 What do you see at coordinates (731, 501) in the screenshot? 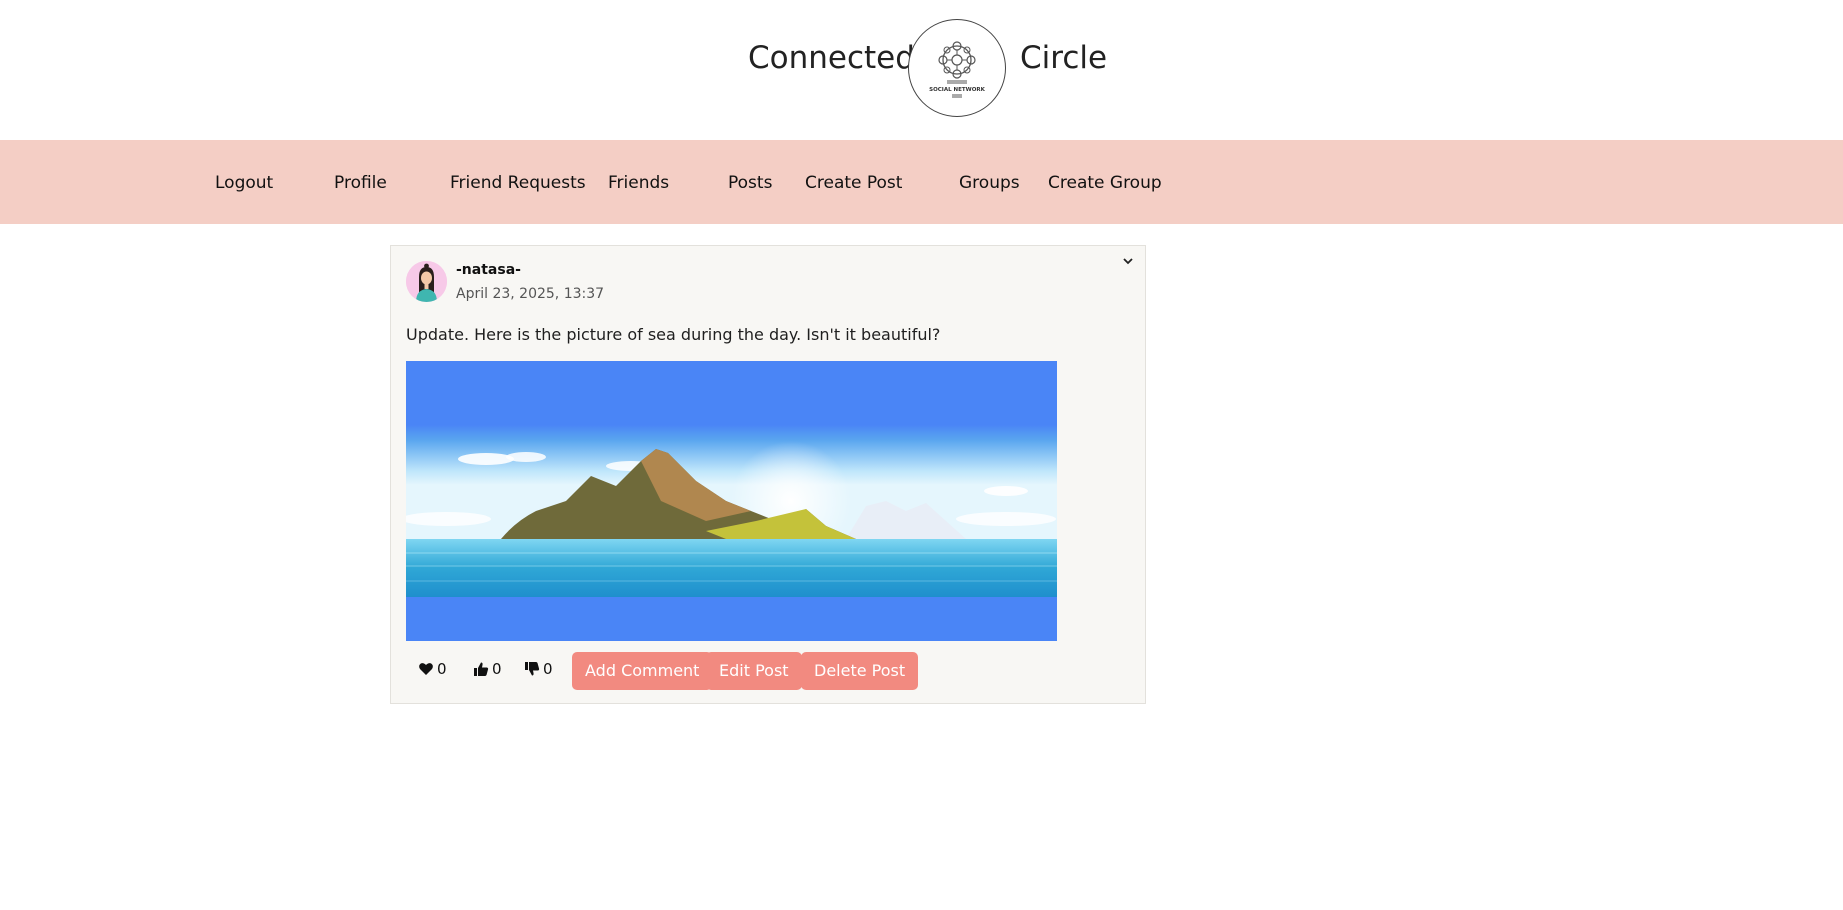
I see `post-image` at bounding box center [731, 501].